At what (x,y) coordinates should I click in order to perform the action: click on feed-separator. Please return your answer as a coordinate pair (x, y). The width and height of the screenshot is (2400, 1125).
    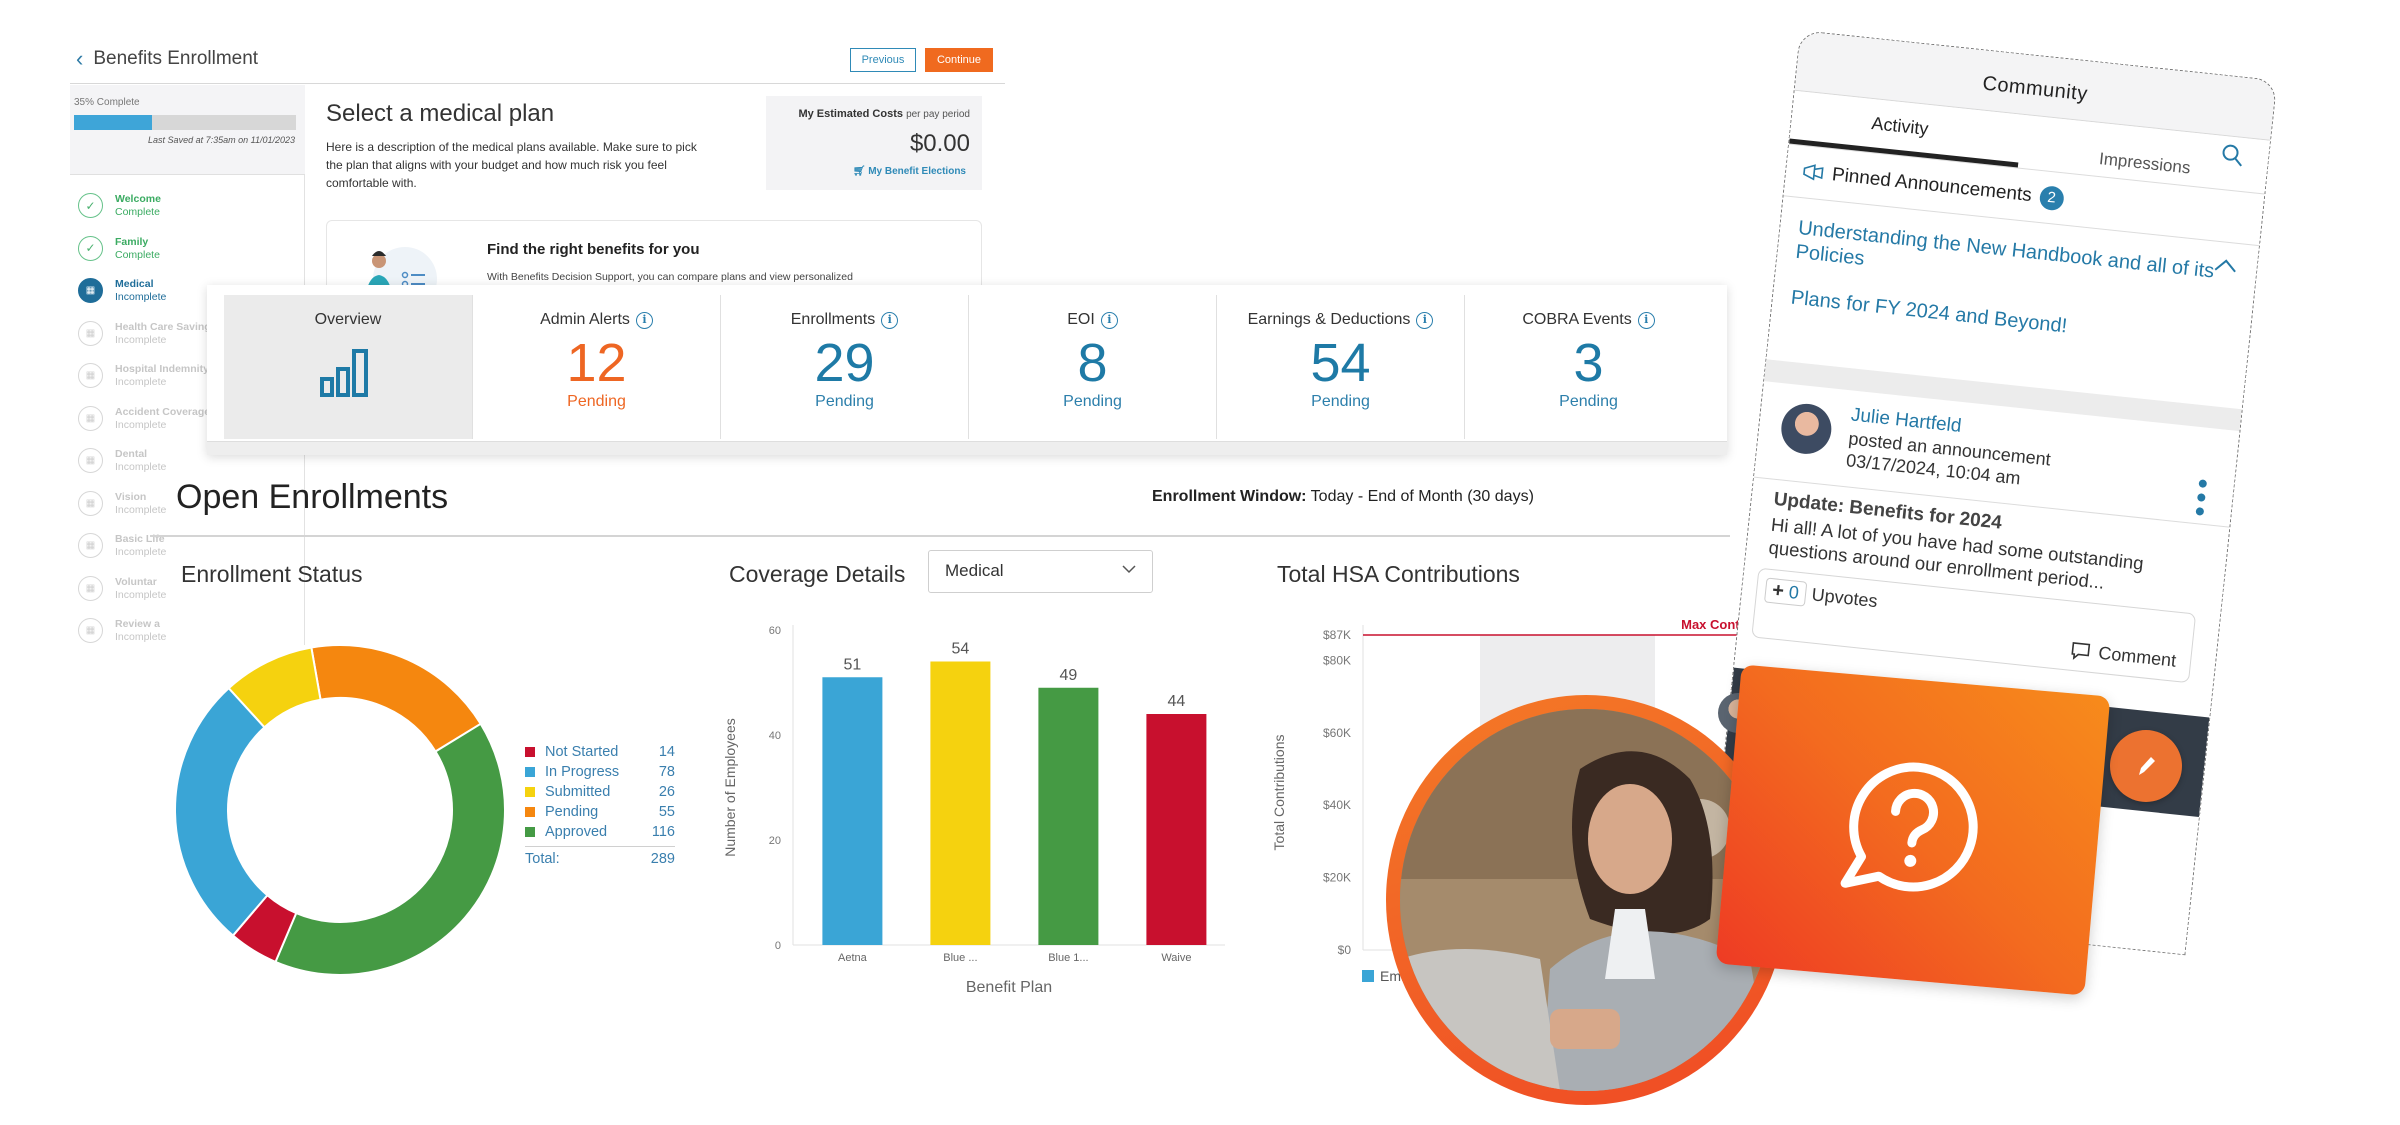
    Looking at the image, I should click on (2003, 395).